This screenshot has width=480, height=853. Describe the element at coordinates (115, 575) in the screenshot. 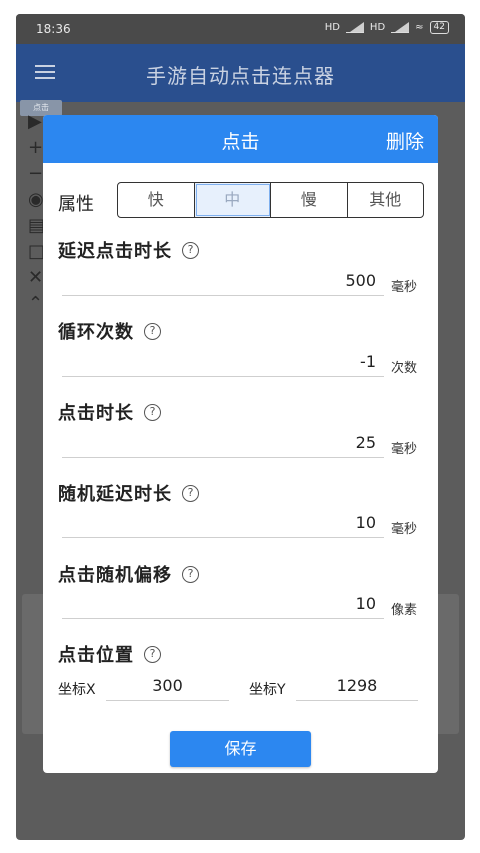

I see `field-label-text: 点击随机偏移` at that location.